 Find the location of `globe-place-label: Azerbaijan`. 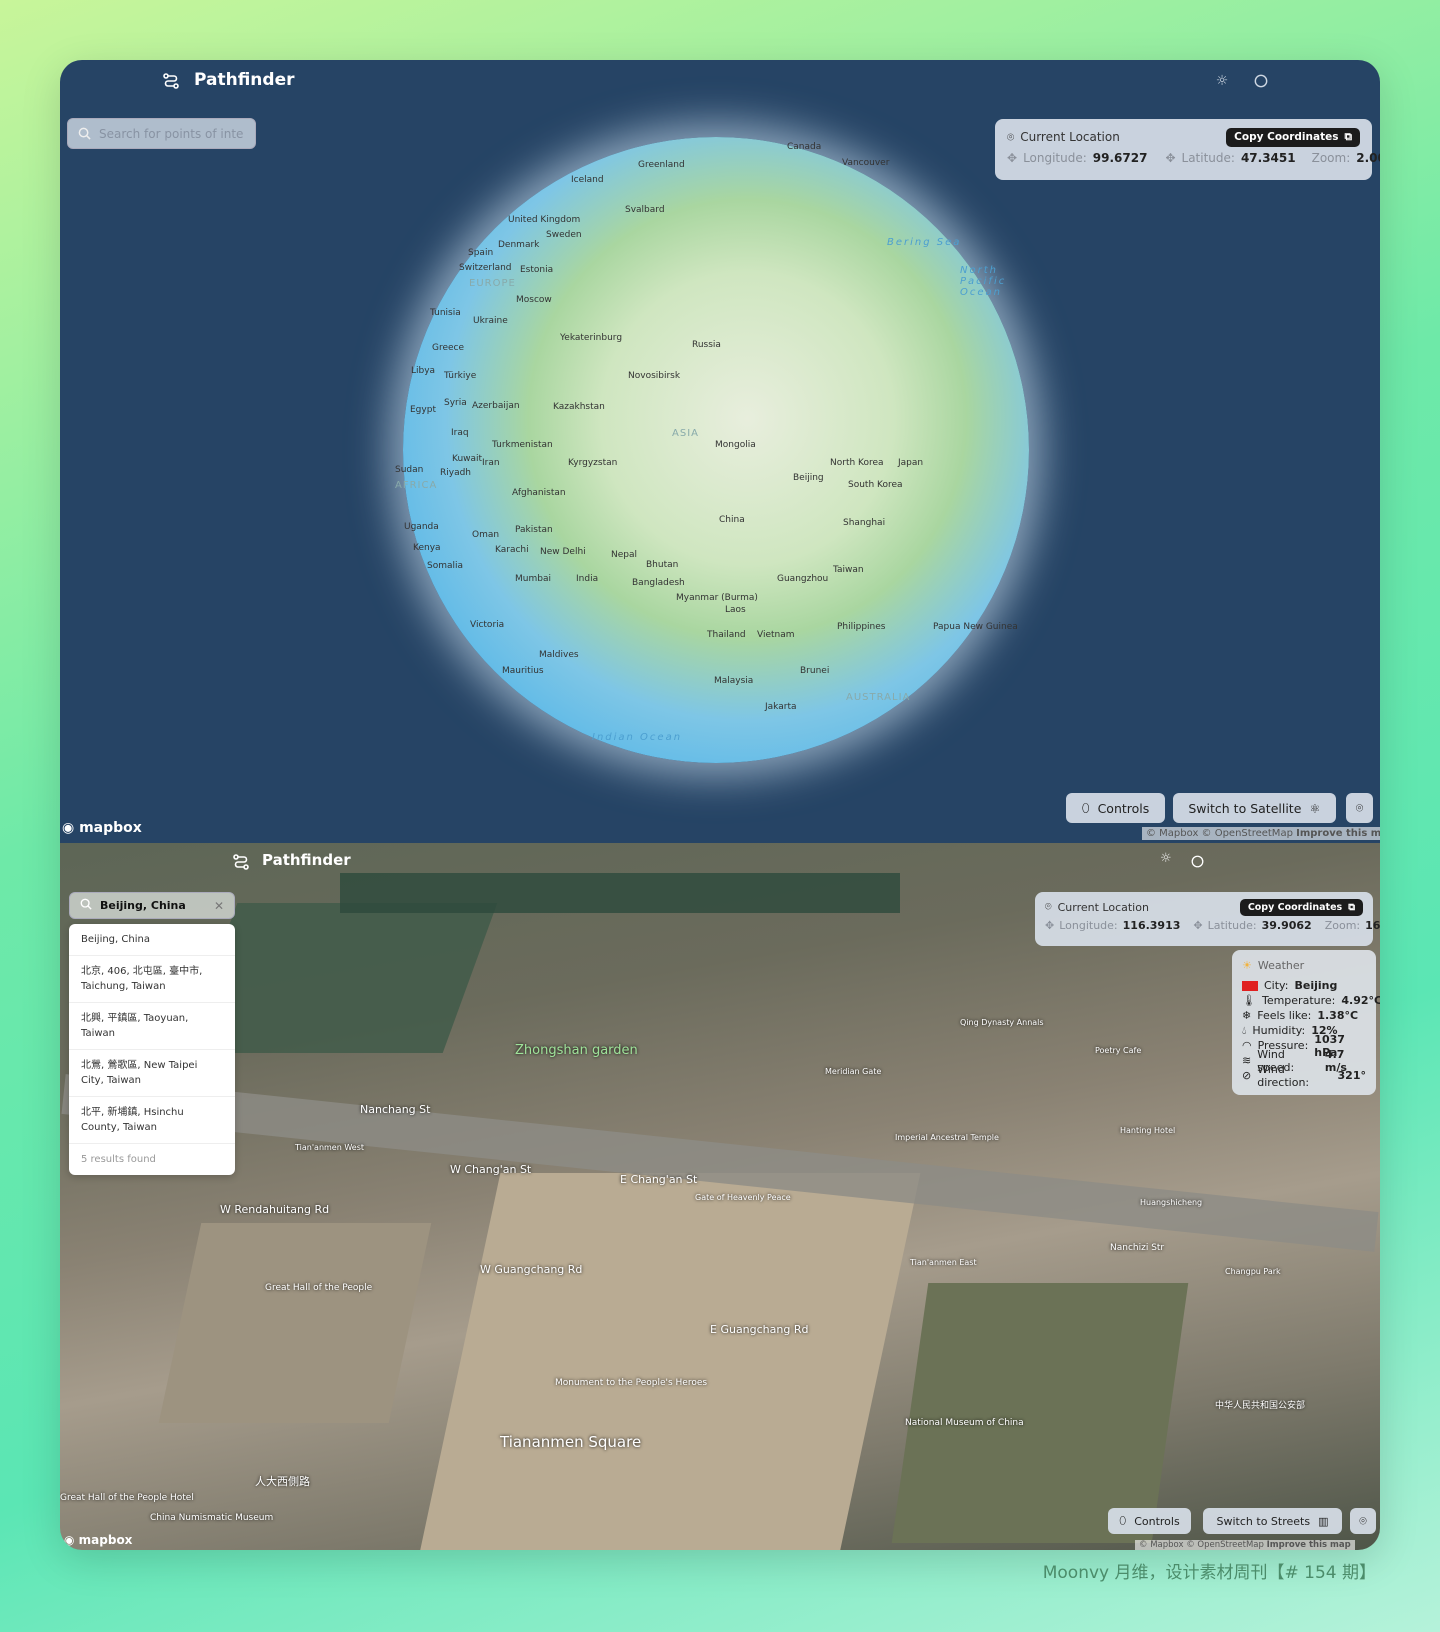

globe-place-label: Azerbaijan is located at coordinates (496, 406).